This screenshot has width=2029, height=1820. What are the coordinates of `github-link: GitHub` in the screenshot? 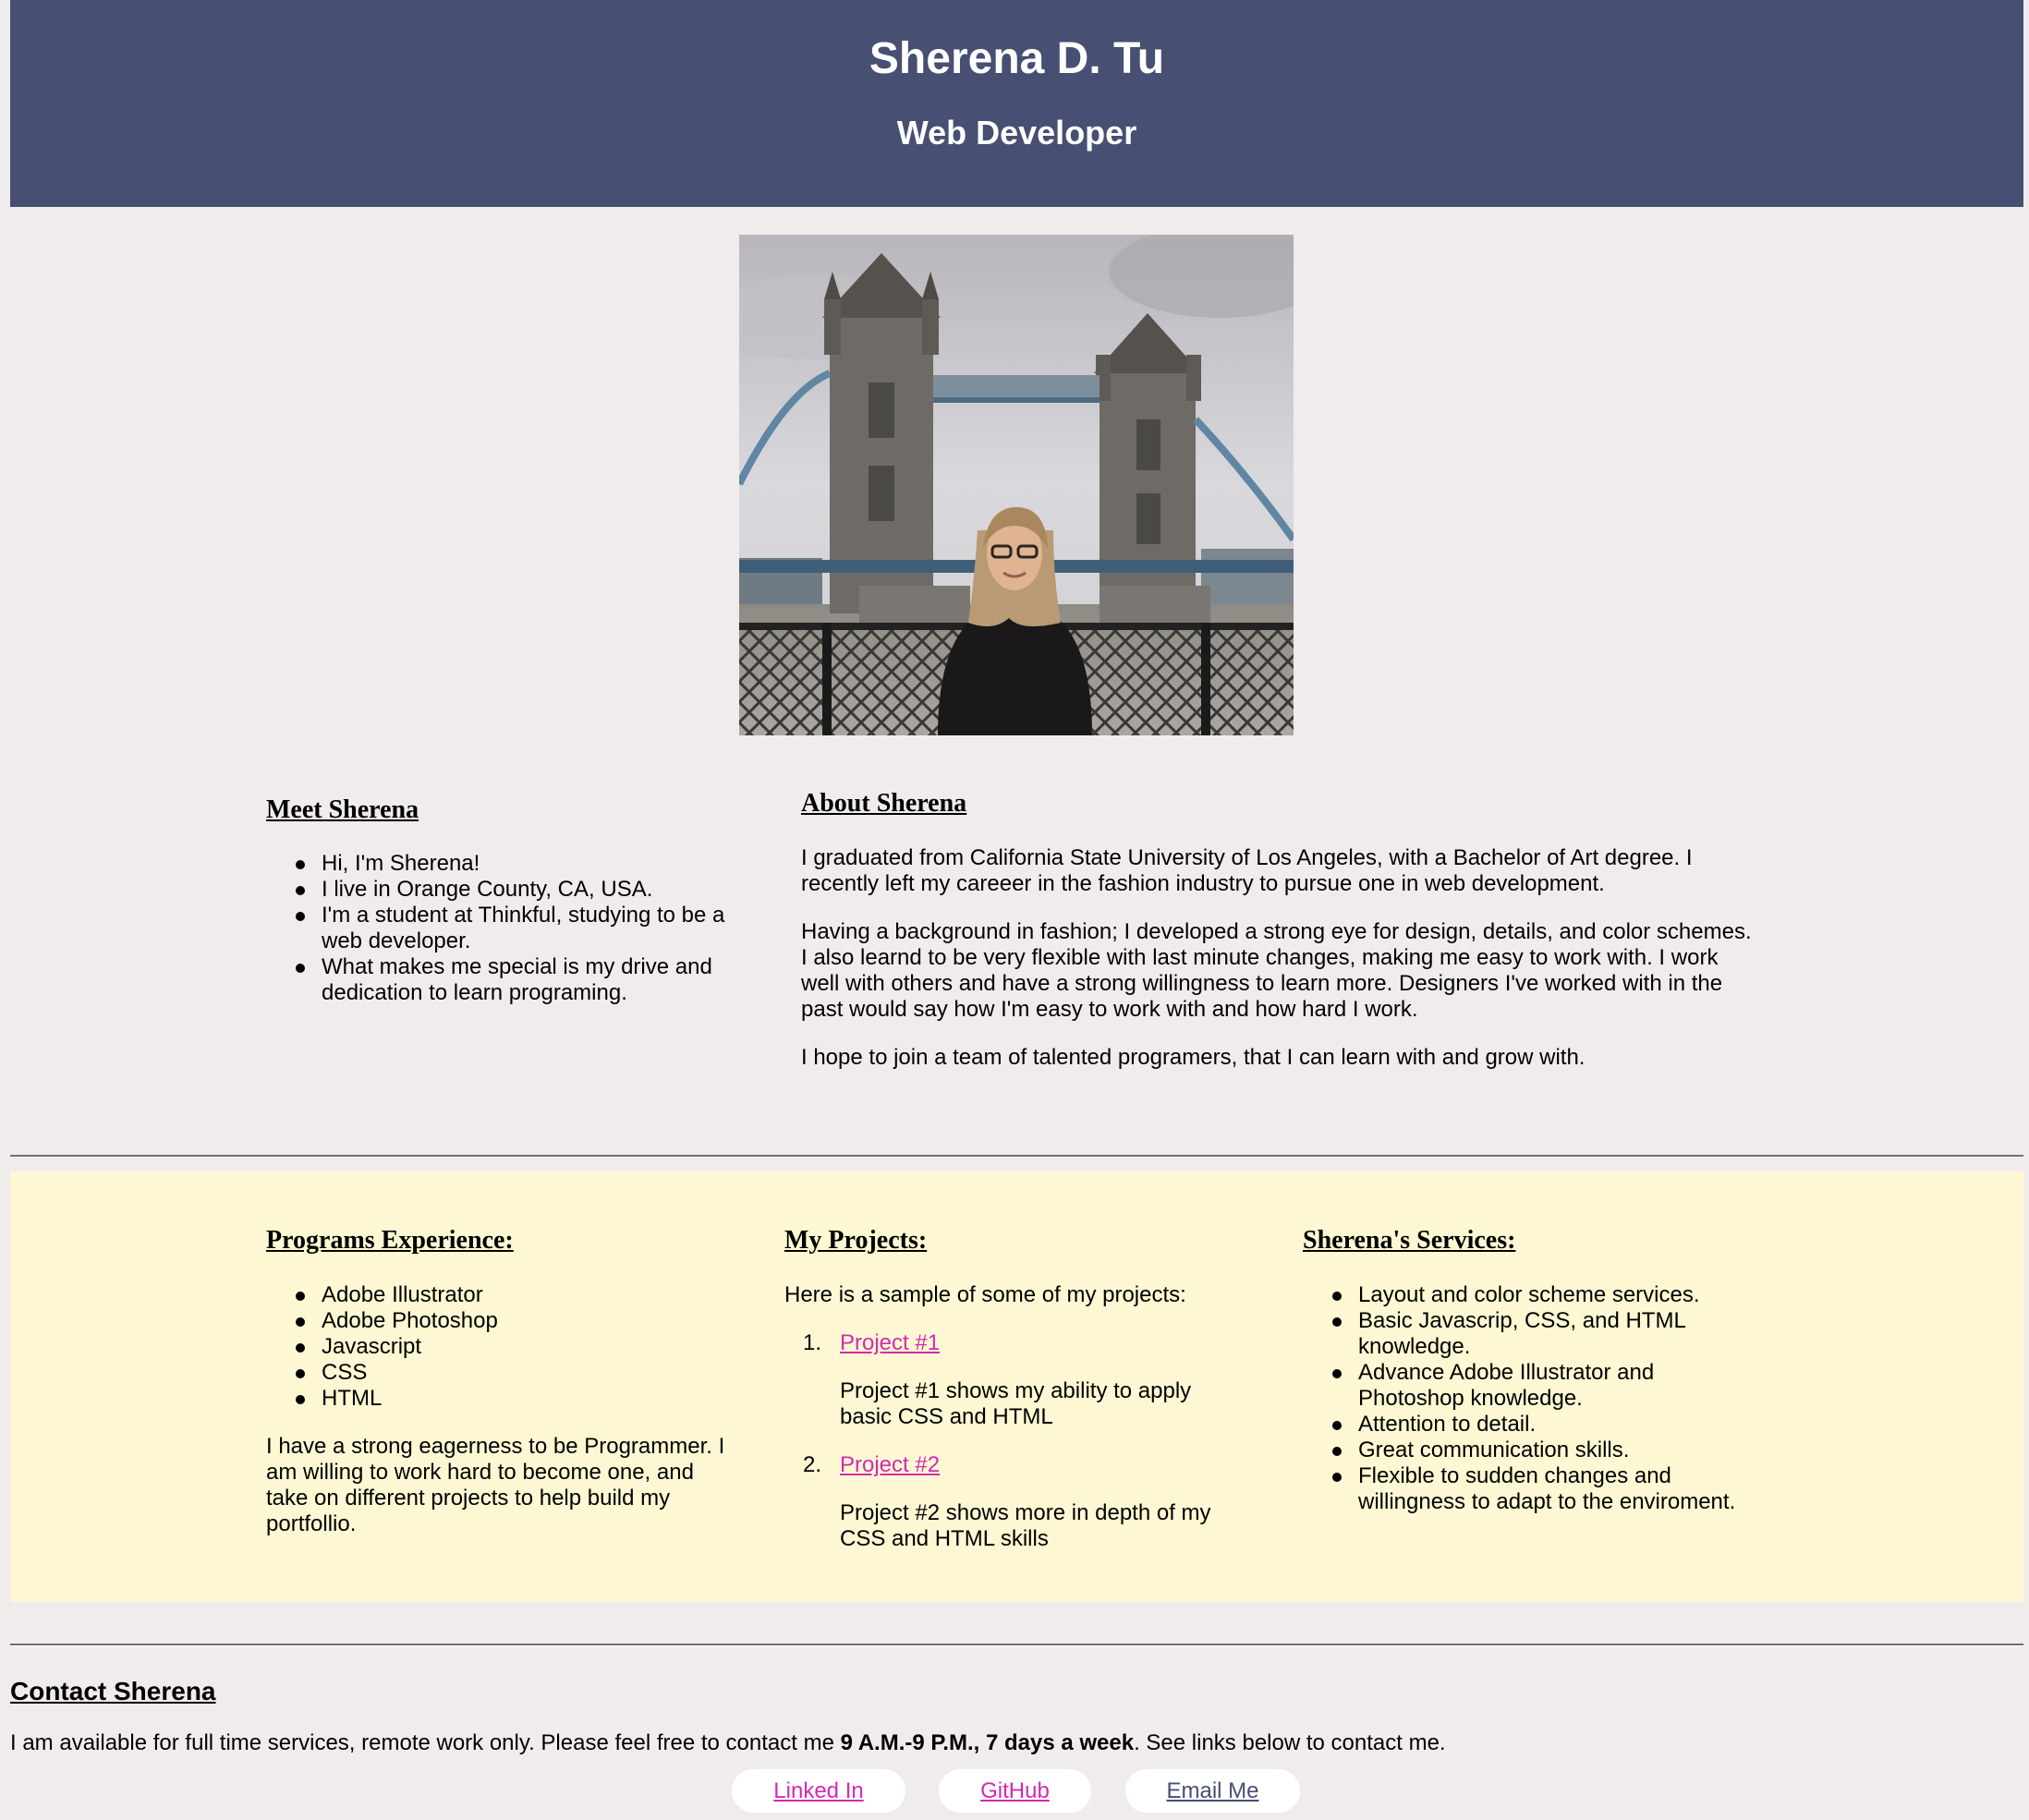 It's located at (1015, 1790).